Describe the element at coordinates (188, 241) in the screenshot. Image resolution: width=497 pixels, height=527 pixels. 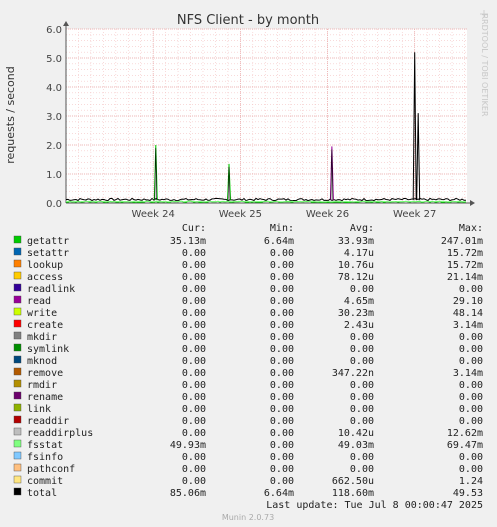
I see `legend-cur: 35.13m` at that location.